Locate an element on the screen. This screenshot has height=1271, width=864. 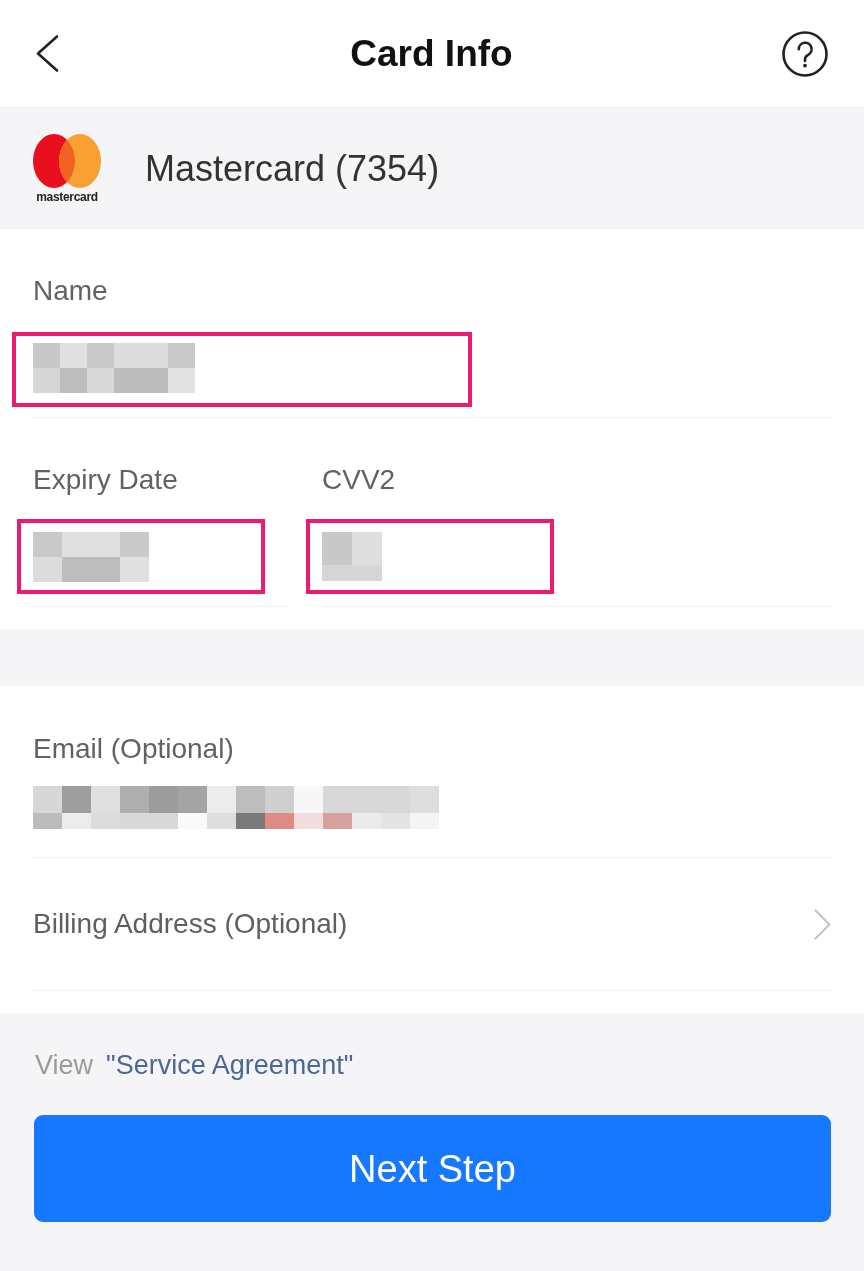
card-logo-icon is located at coordinates (67, 161).